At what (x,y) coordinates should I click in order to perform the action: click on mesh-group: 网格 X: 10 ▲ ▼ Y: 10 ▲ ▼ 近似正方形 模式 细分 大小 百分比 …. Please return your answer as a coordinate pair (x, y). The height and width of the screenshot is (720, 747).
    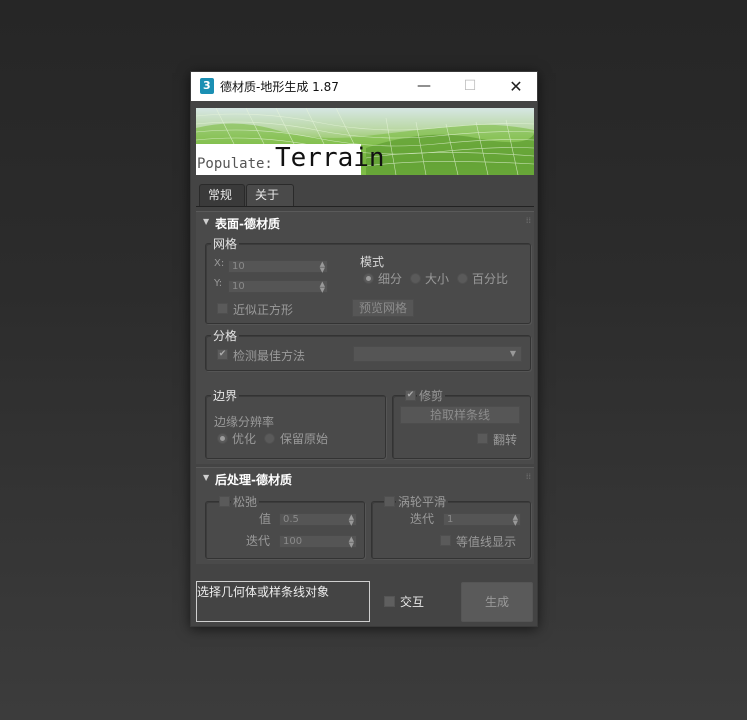
    Looking at the image, I should click on (368, 279).